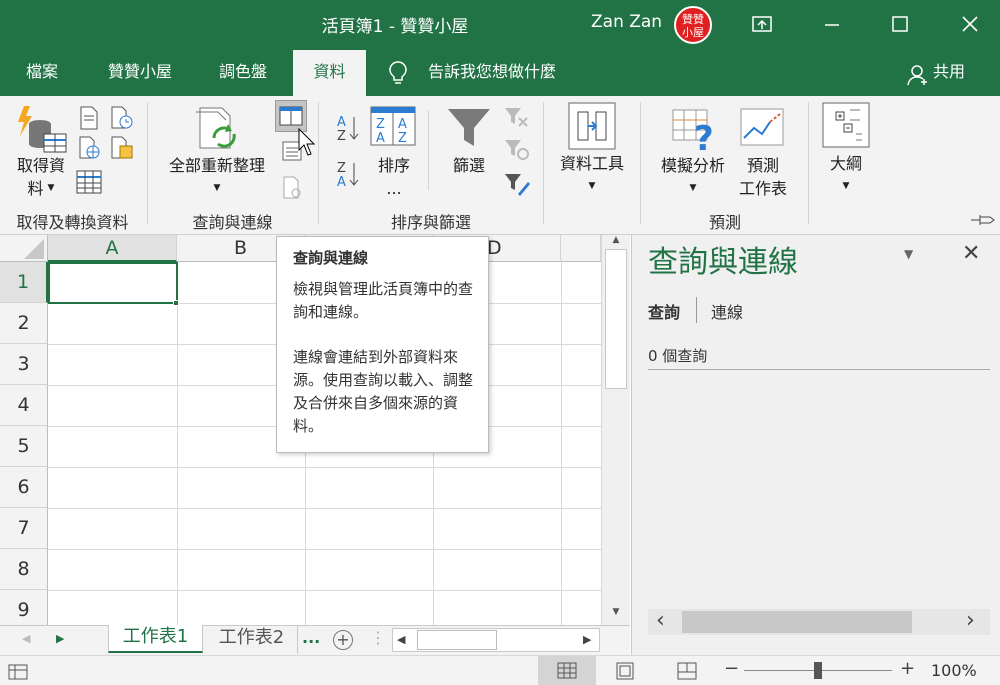 The width and height of the screenshot is (1000, 685). What do you see at coordinates (457, 640) in the screenshot?
I see `h-scroll-thumb` at bounding box center [457, 640].